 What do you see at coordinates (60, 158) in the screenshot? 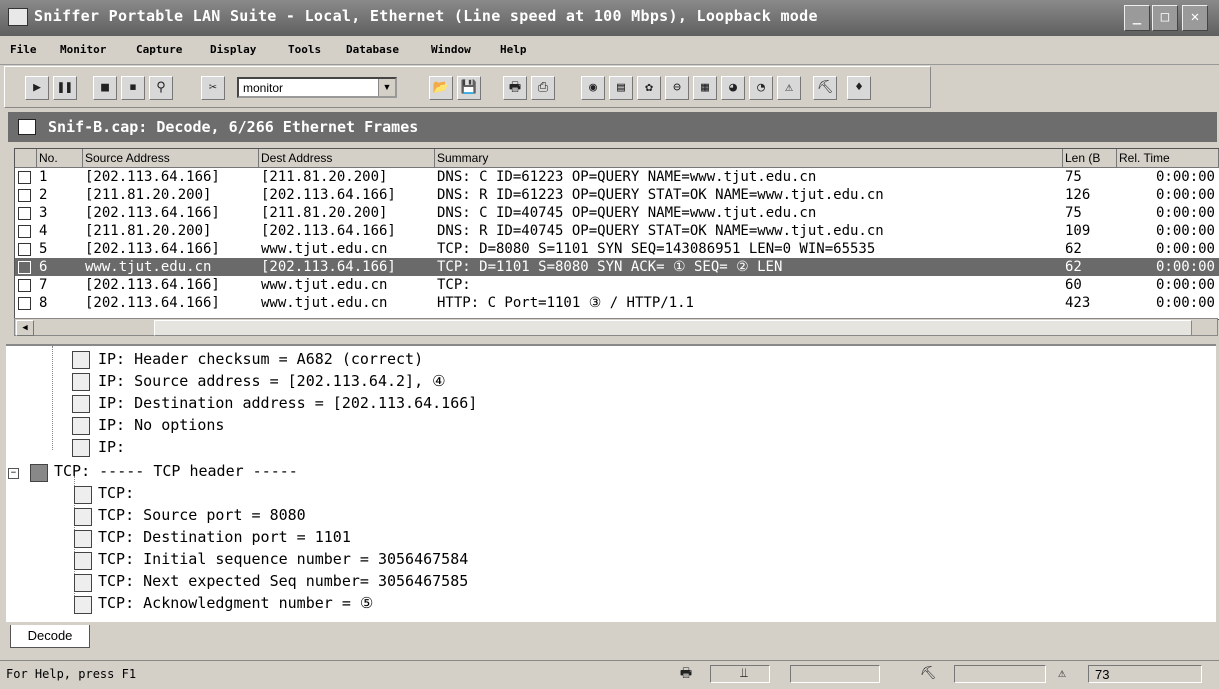
I see `col-no: No.` at bounding box center [60, 158].